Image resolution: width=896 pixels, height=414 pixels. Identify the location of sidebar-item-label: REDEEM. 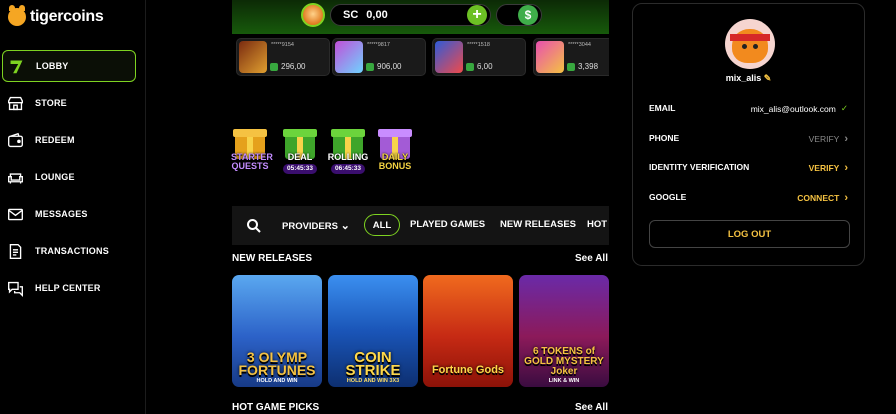
(55, 140).